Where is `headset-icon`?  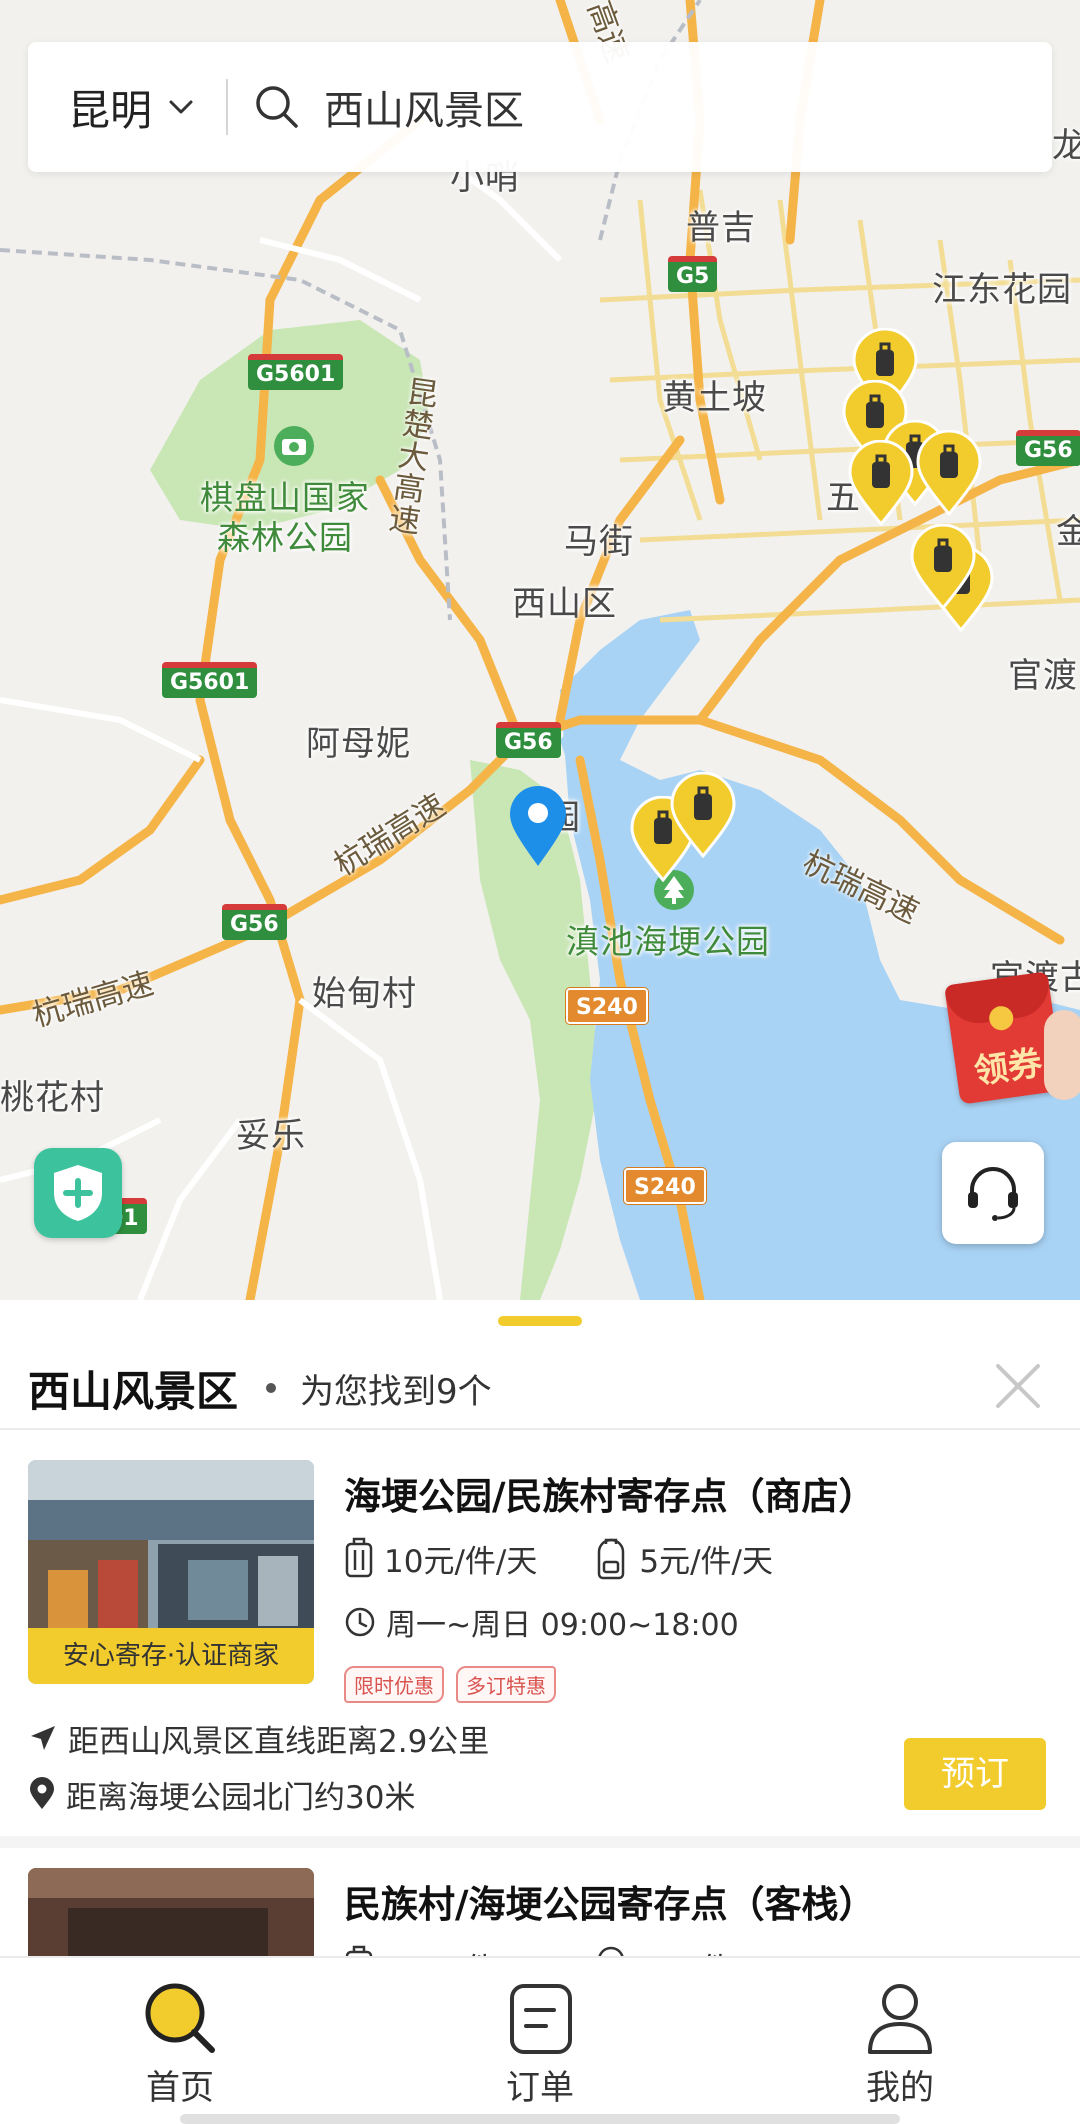 headset-icon is located at coordinates (993, 1194).